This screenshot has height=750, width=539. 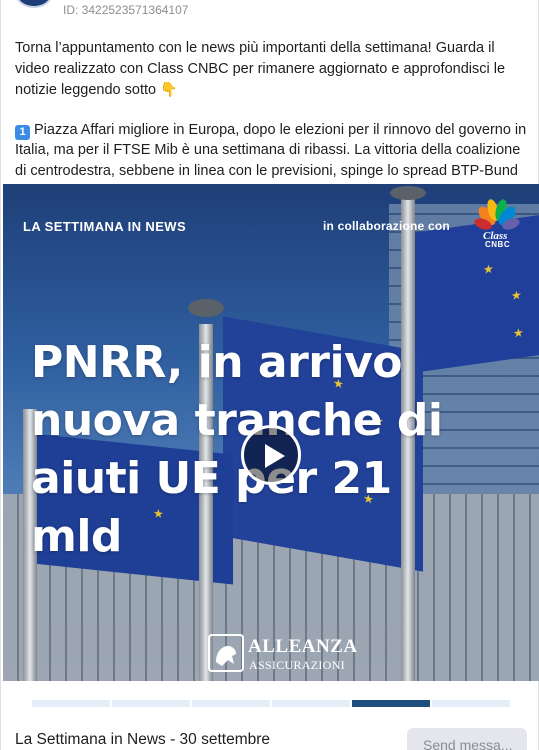 I want to click on collaboration-label: in collaborazione con, so click(x=386, y=226).